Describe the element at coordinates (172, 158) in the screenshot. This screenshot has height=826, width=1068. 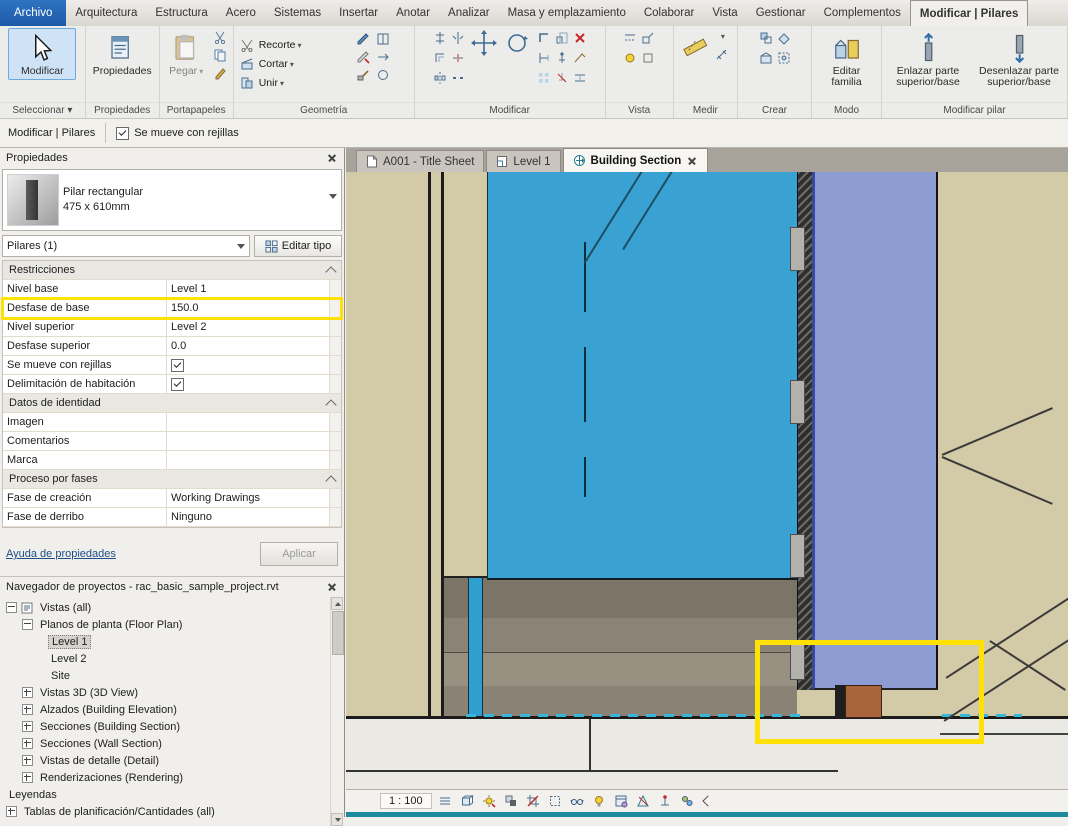
I see `properties-palette-header: Propiedades` at that location.